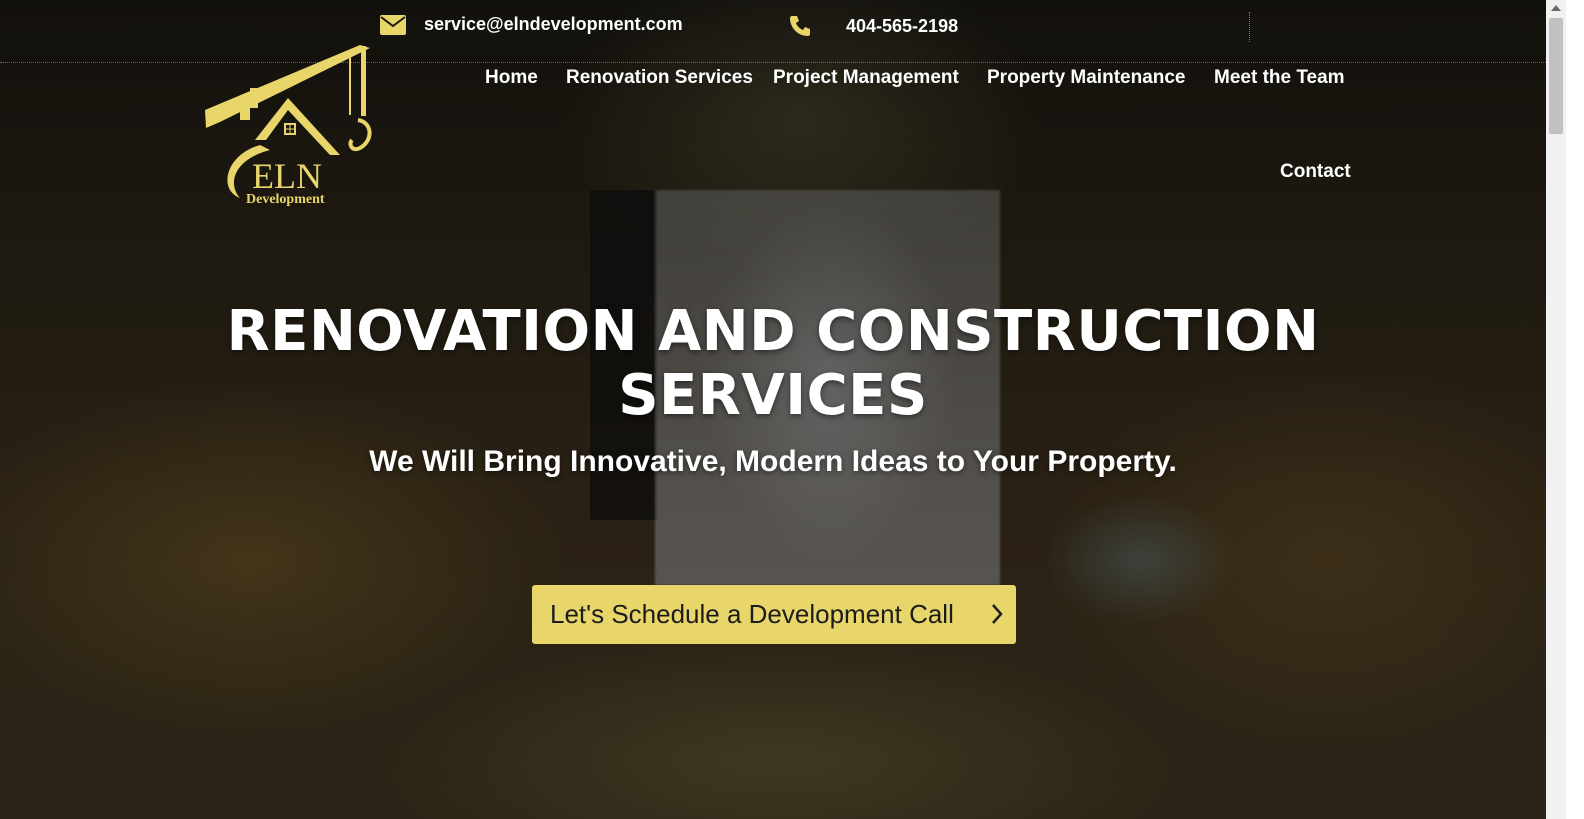  Describe the element at coordinates (902, 26) in the screenshot. I see `contact-phone-text: 404-565-2198` at that location.